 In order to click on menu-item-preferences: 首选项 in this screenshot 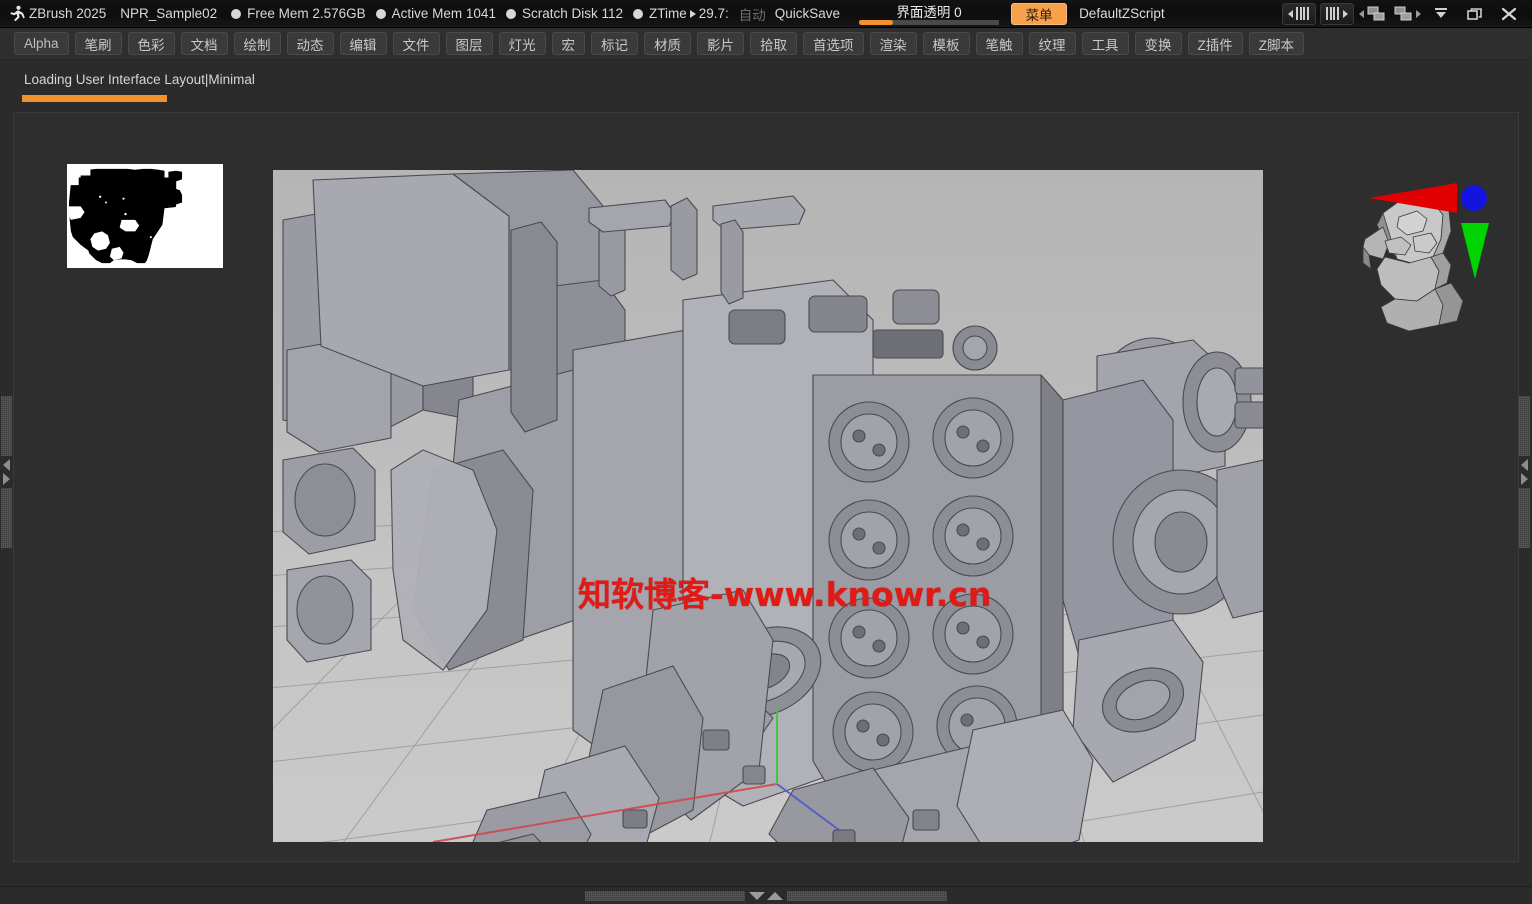, I will do `click(833, 43)`.